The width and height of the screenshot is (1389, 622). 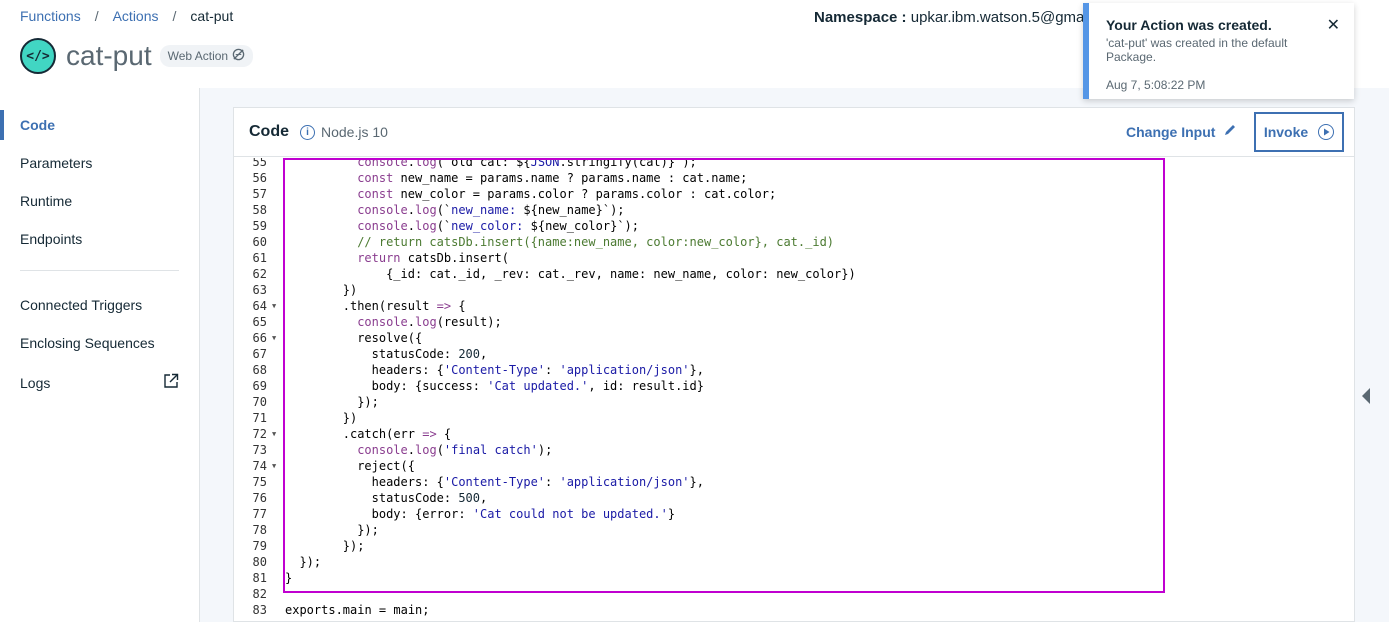 What do you see at coordinates (1333, 25) in the screenshot?
I see `close-icon: ✕` at bounding box center [1333, 25].